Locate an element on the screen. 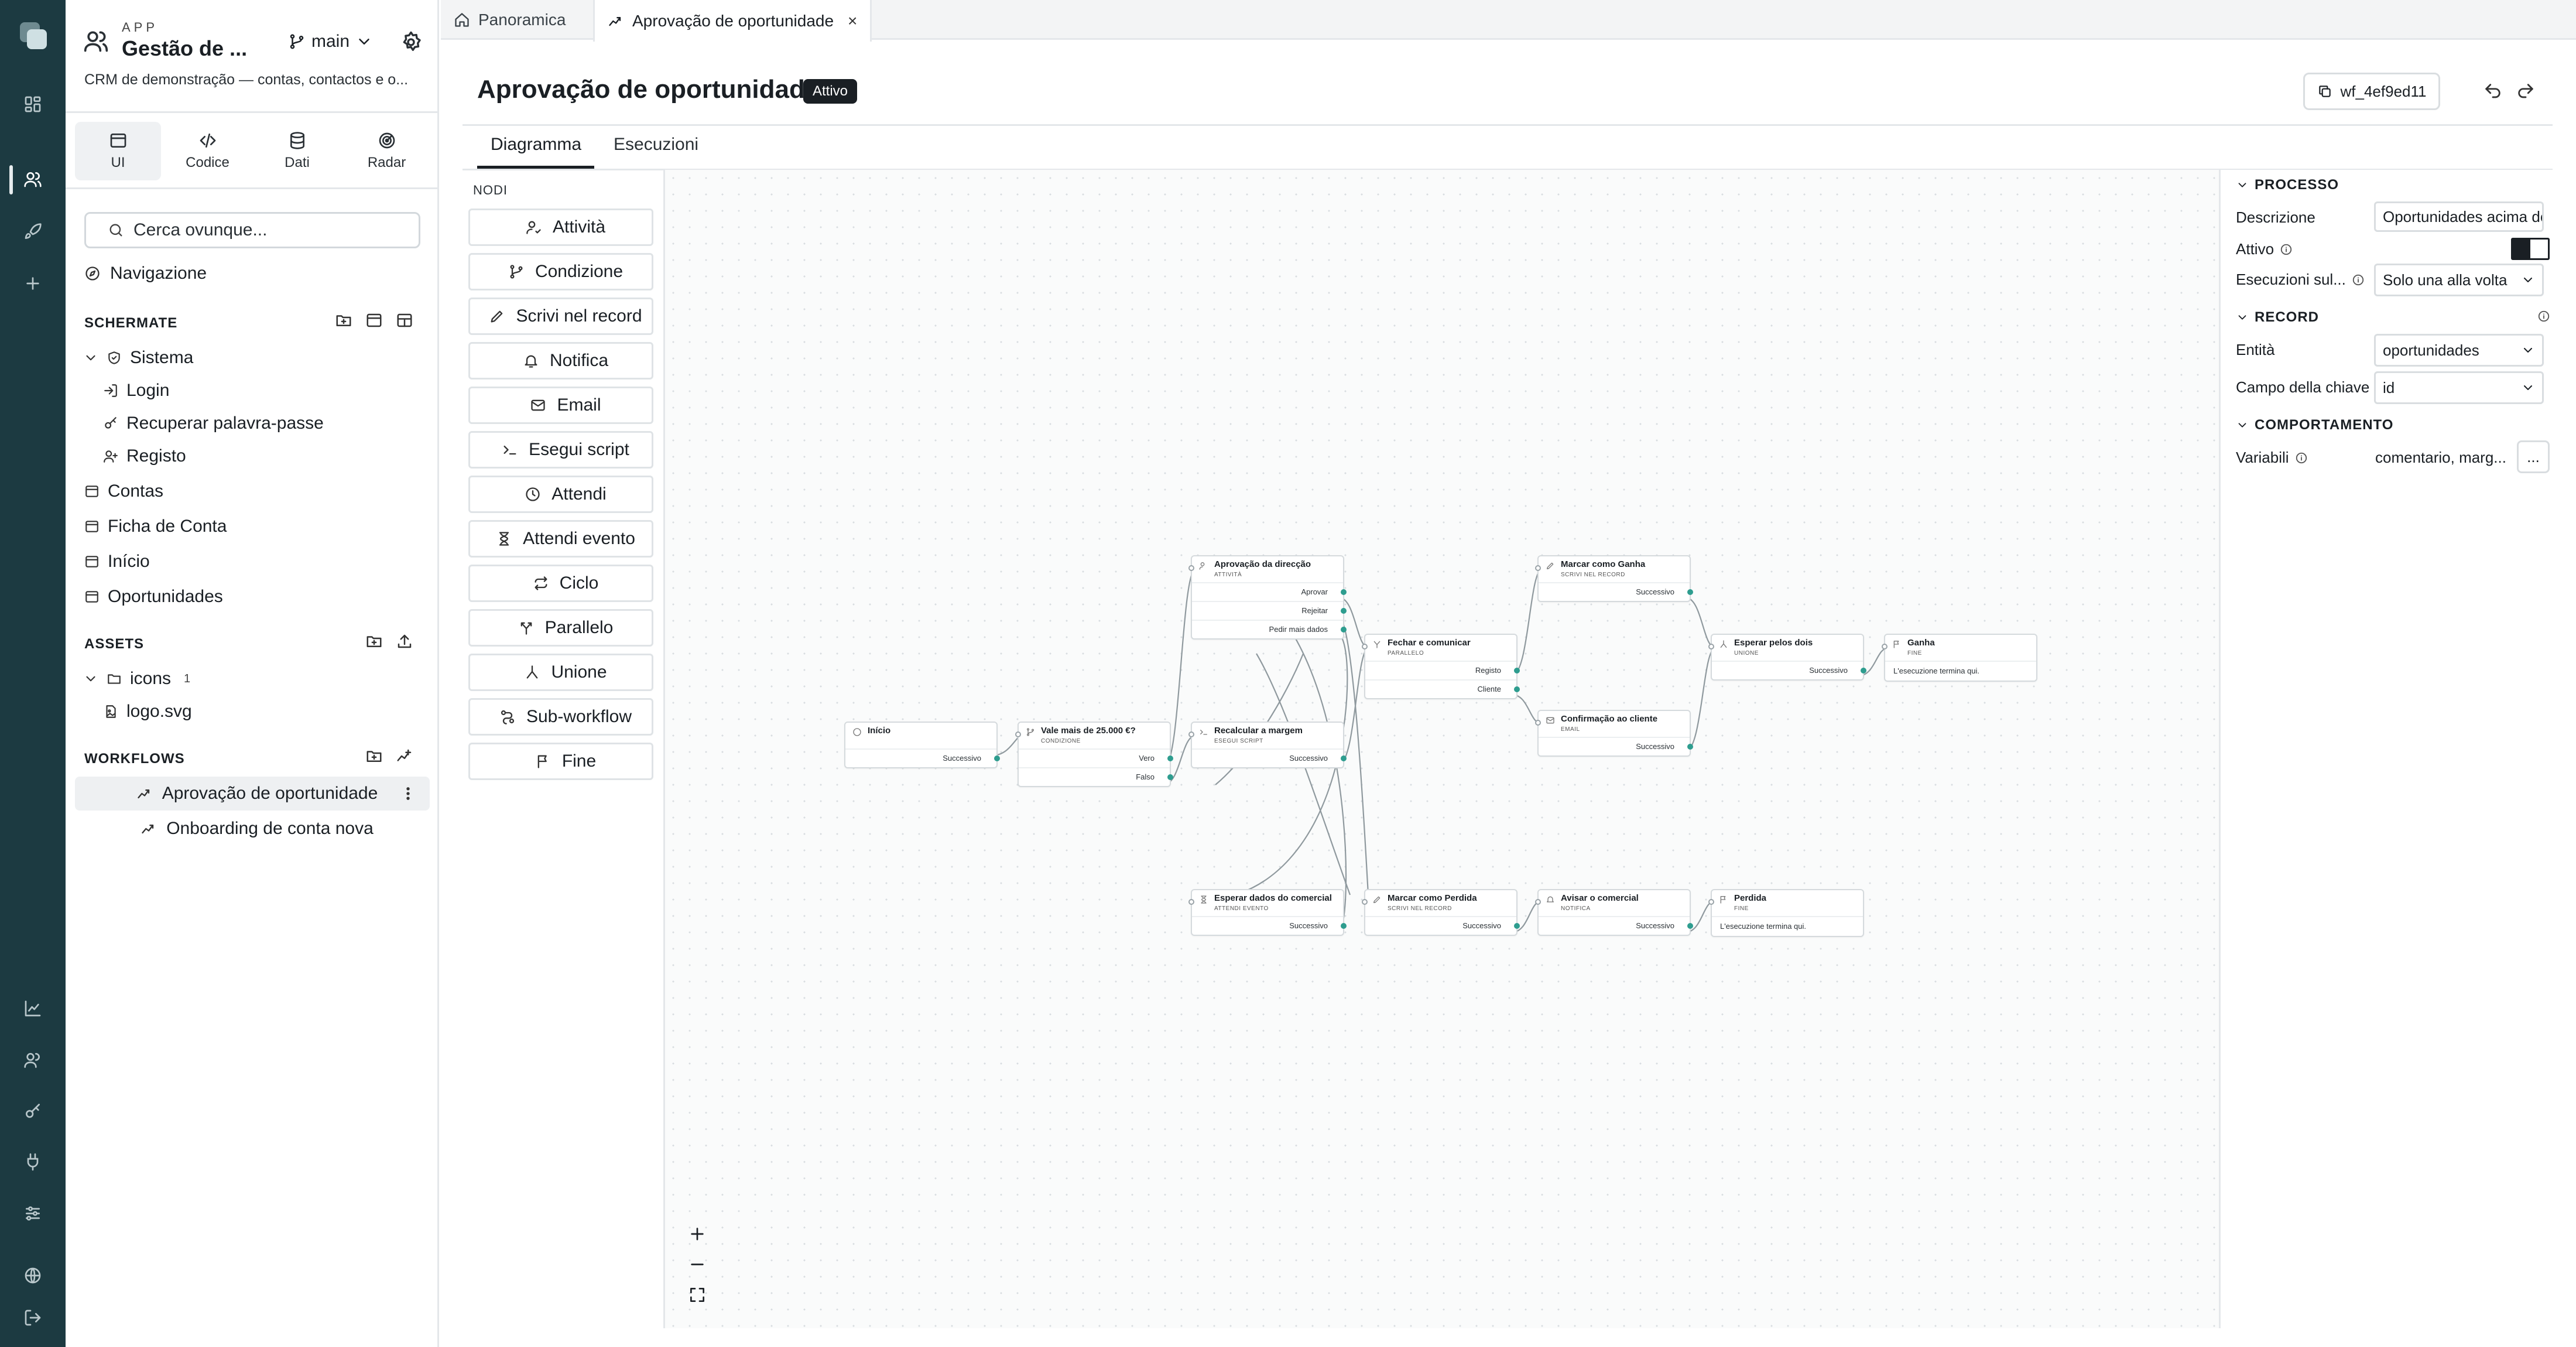 Image resolution: width=2576 pixels, height=1347 pixels. key-icon is located at coordinates (33, 1112).